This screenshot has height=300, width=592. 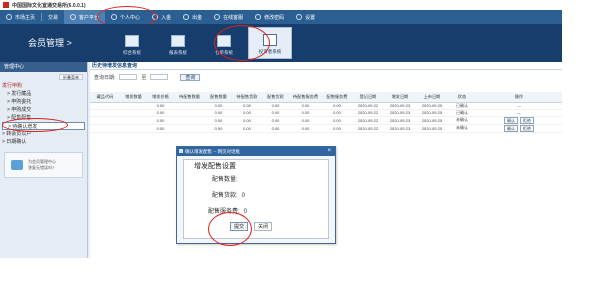 What do you see at coordinates (326, 77) in the screenshot?
I see `query-bar: 查询日期: 至 查询` at bounding box center [326, 77].